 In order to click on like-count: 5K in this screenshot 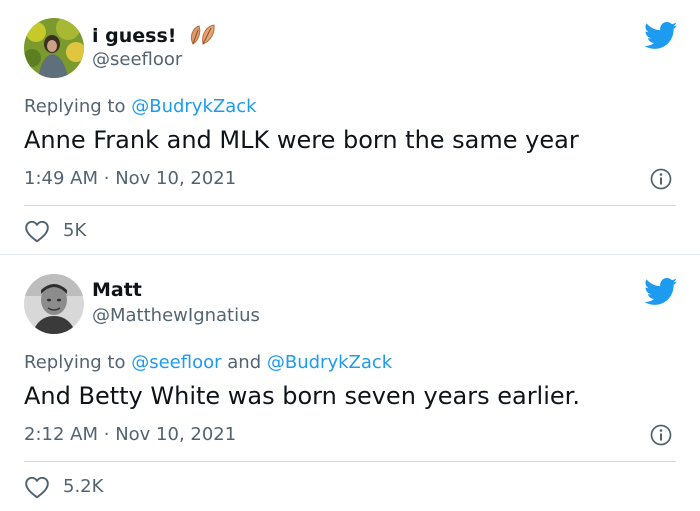, I will do `click(75, 230)`.